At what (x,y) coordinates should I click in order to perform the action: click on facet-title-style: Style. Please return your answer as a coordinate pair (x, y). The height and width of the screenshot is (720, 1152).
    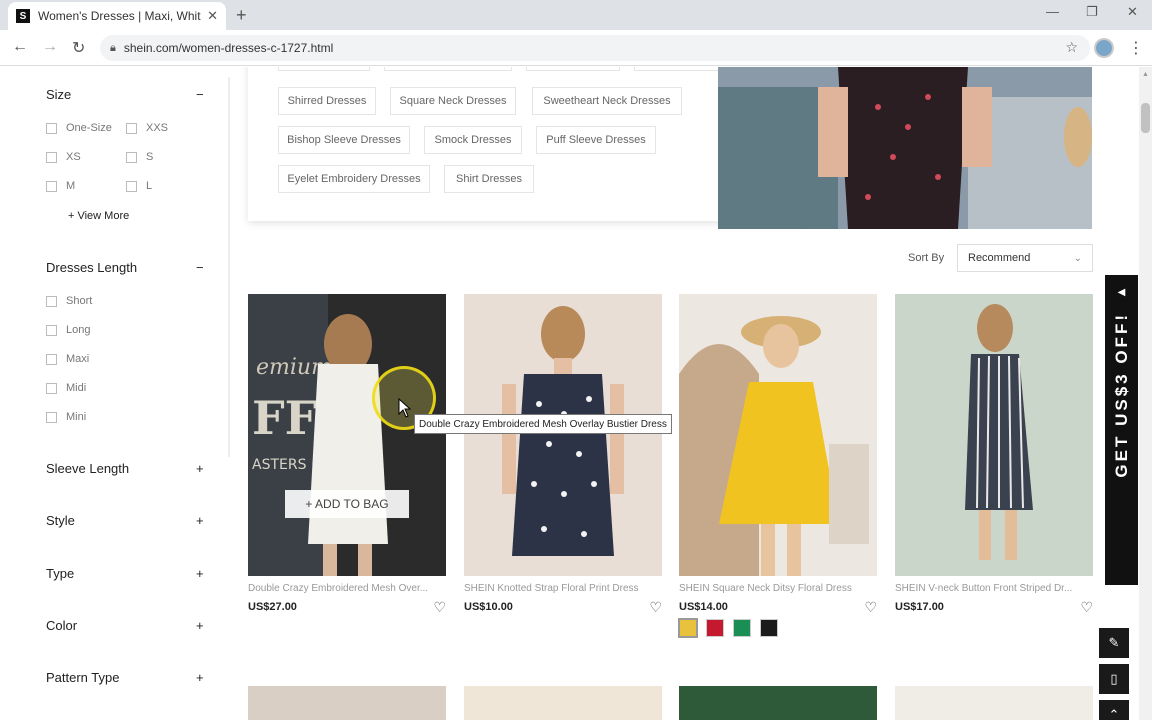
    Looking at the image, I should click on (60, 520).